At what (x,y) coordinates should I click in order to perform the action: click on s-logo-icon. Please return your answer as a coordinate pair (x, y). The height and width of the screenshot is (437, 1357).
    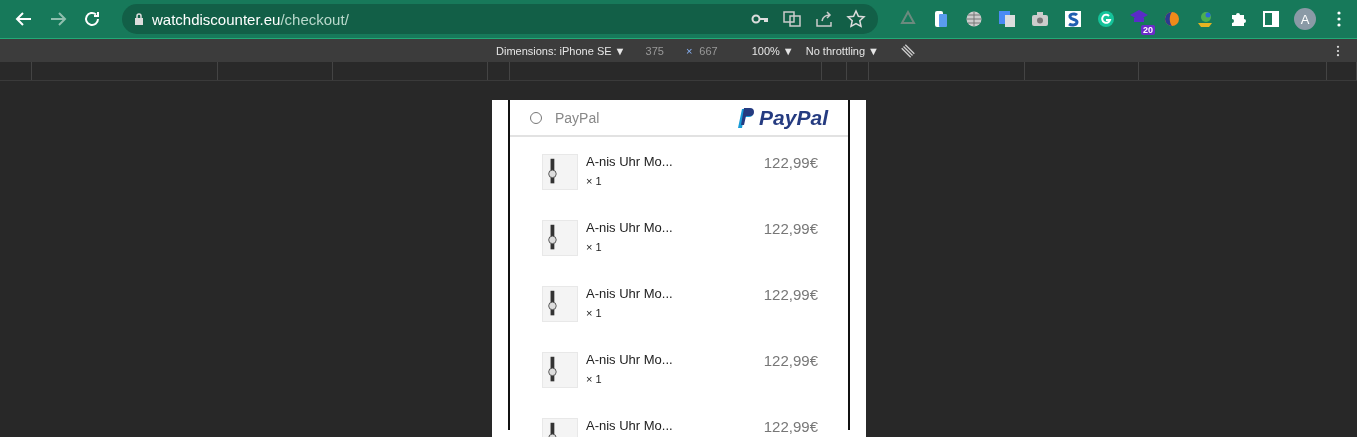
    Looking at the image, I should click on (1073, 19).